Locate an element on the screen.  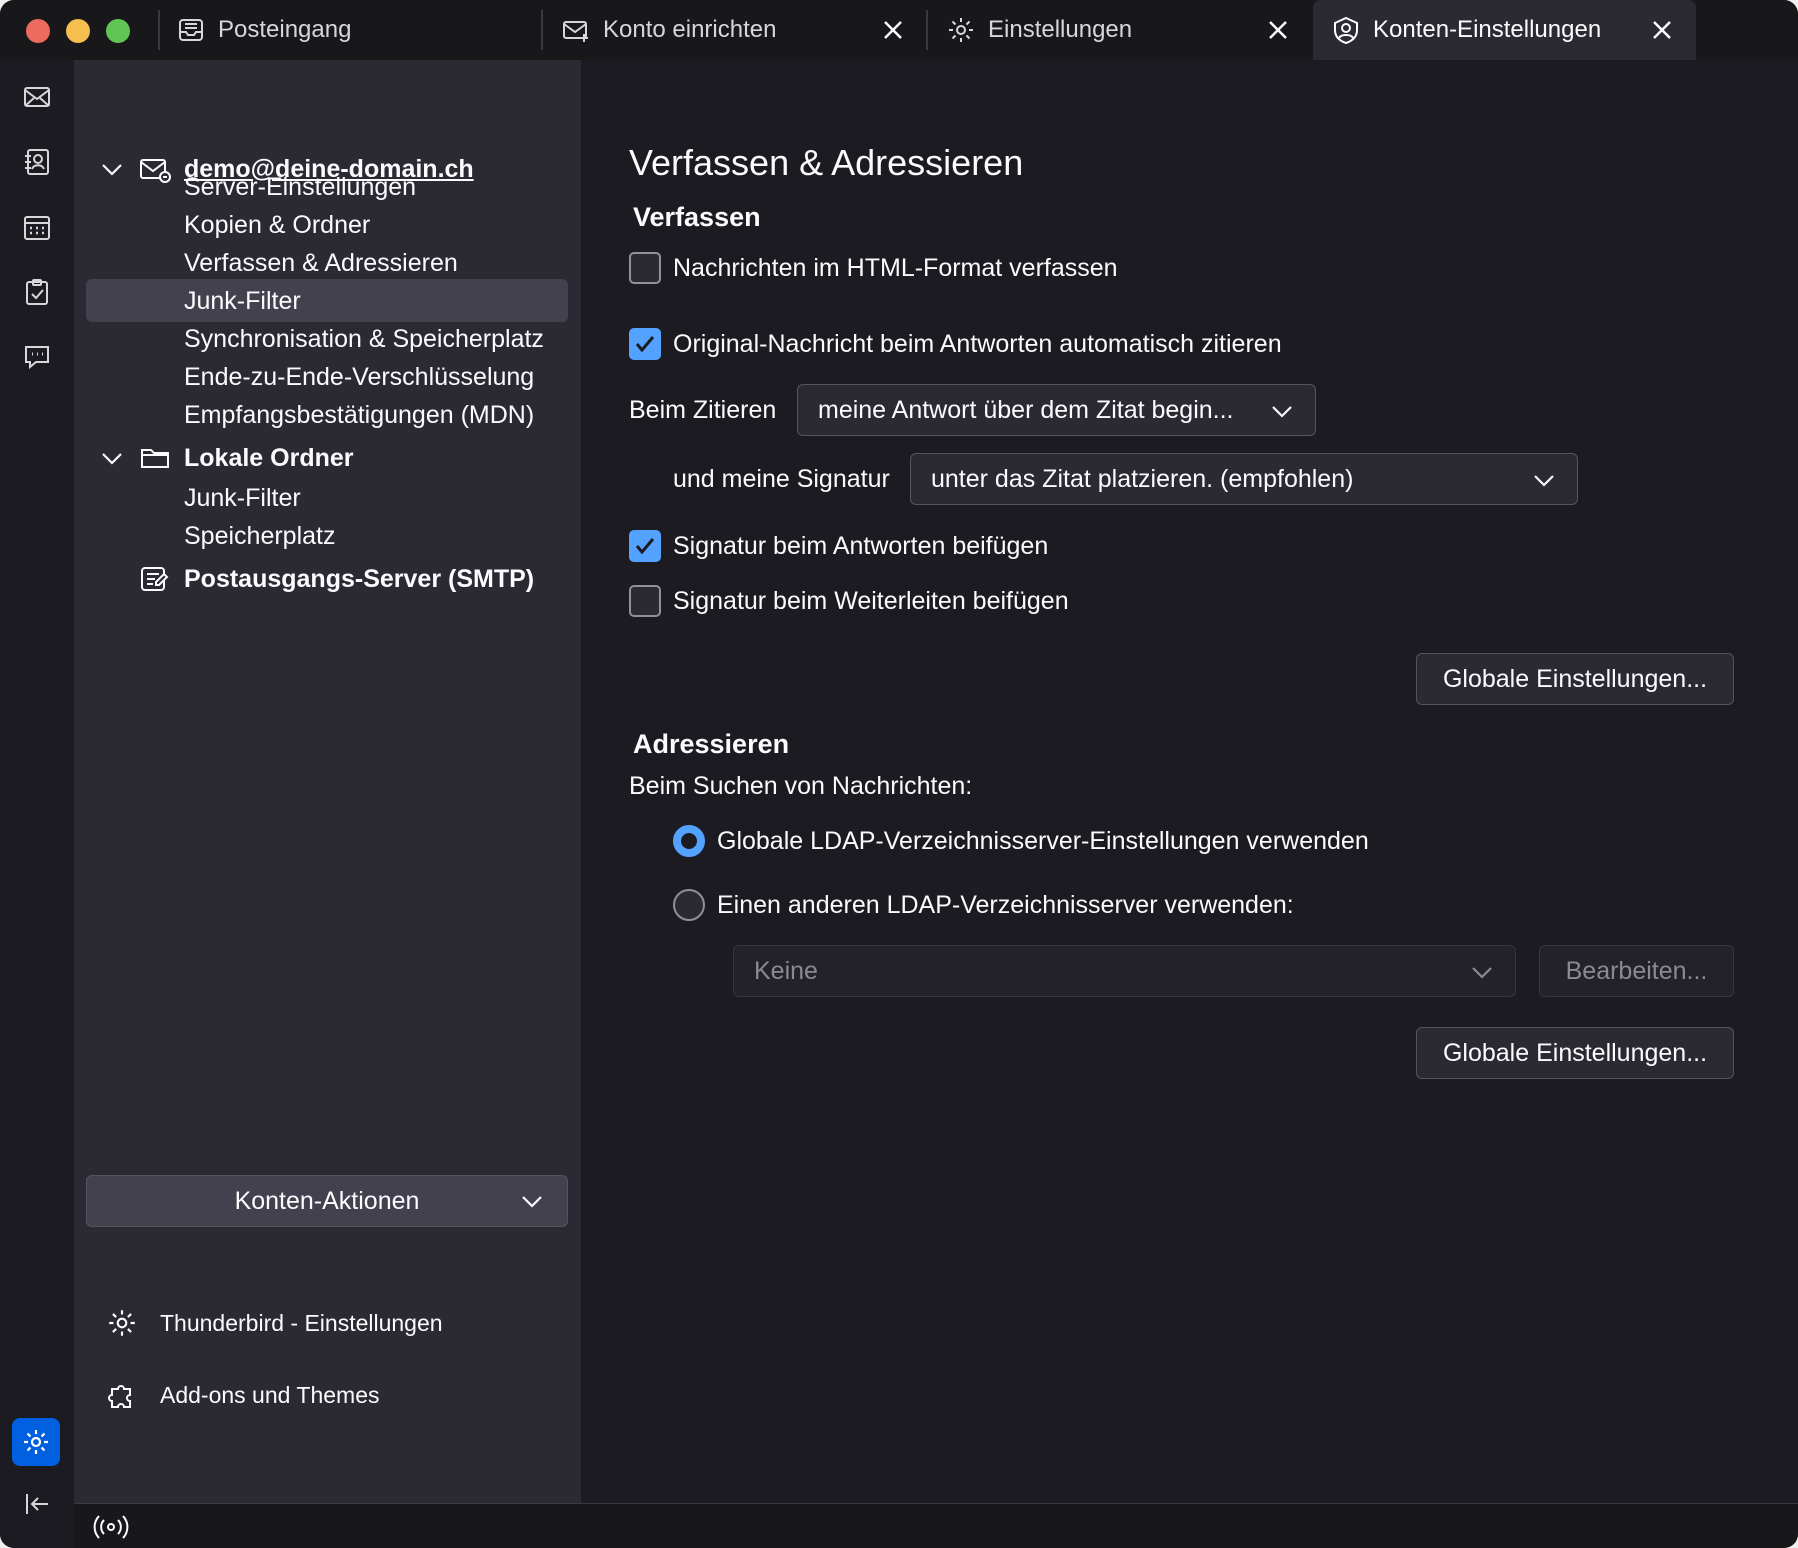
account-actions-button: Konten-Aktionen is located at coordinates (327, 1201).